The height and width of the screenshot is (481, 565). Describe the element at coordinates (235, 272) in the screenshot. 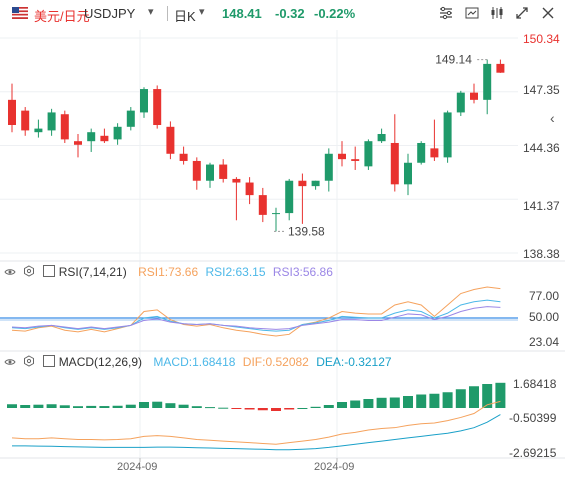

I see `rsi2-value: RSI2:63.15` at that location.